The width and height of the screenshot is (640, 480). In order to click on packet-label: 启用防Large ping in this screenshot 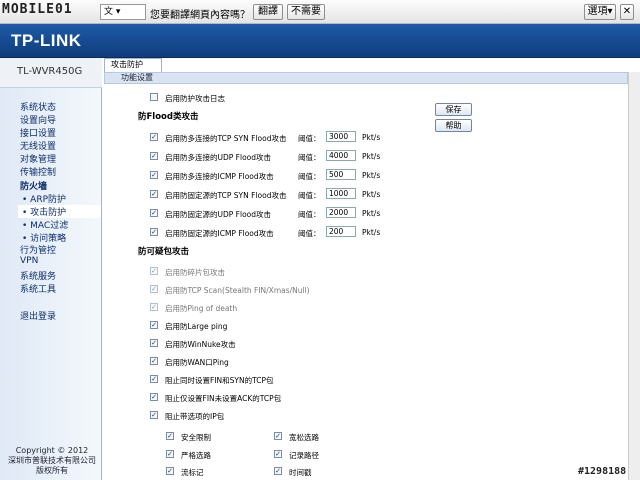, I will do `click(196, 326)`.